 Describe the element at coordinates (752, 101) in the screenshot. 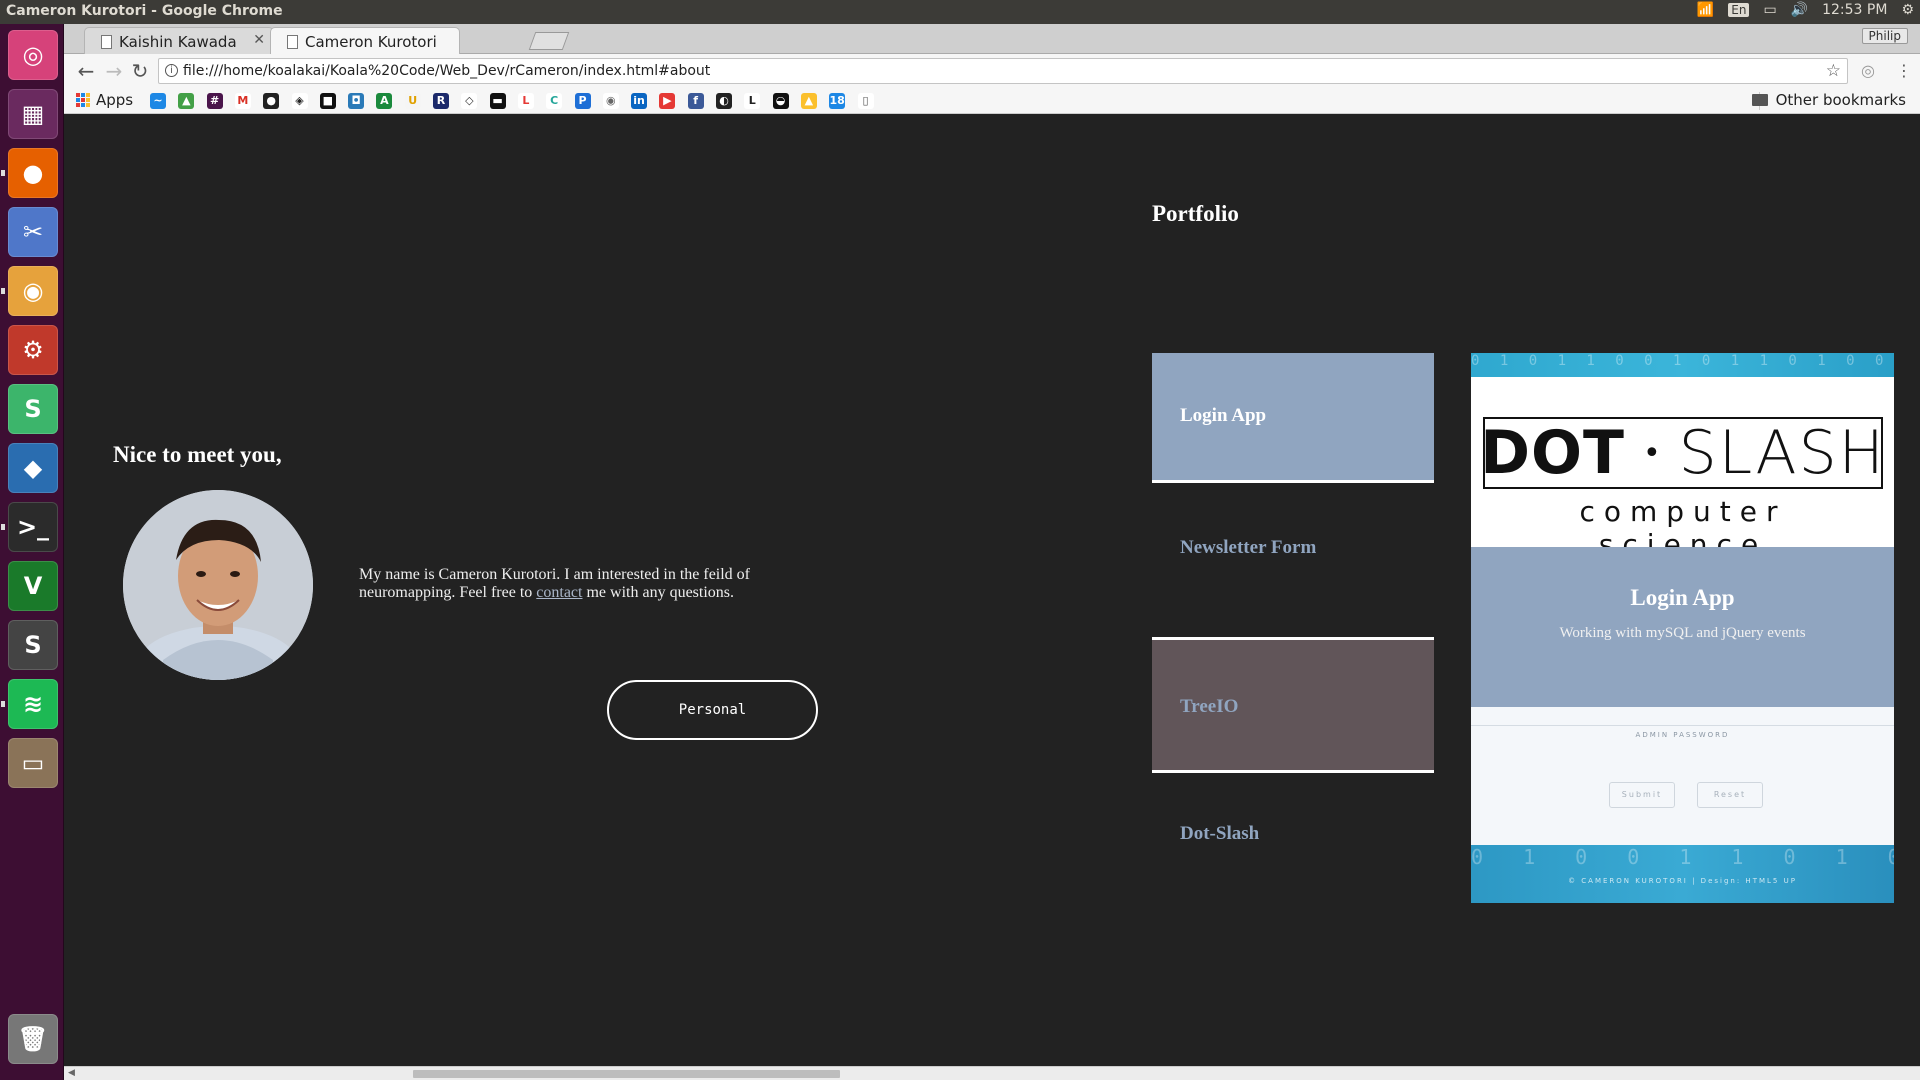

I see `l-serif-icon: L` at that location.